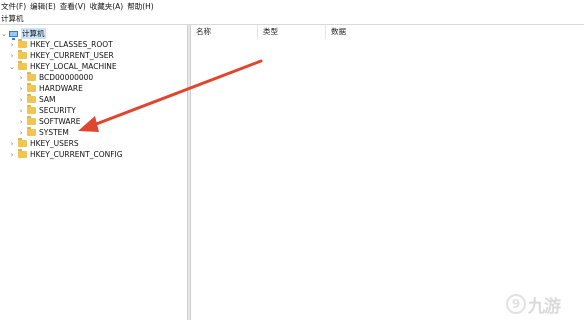 This screenshot has width=584, height=320. I want to click on tree-item-hkey-users: › HKEY_USERS, so click(43, 143).